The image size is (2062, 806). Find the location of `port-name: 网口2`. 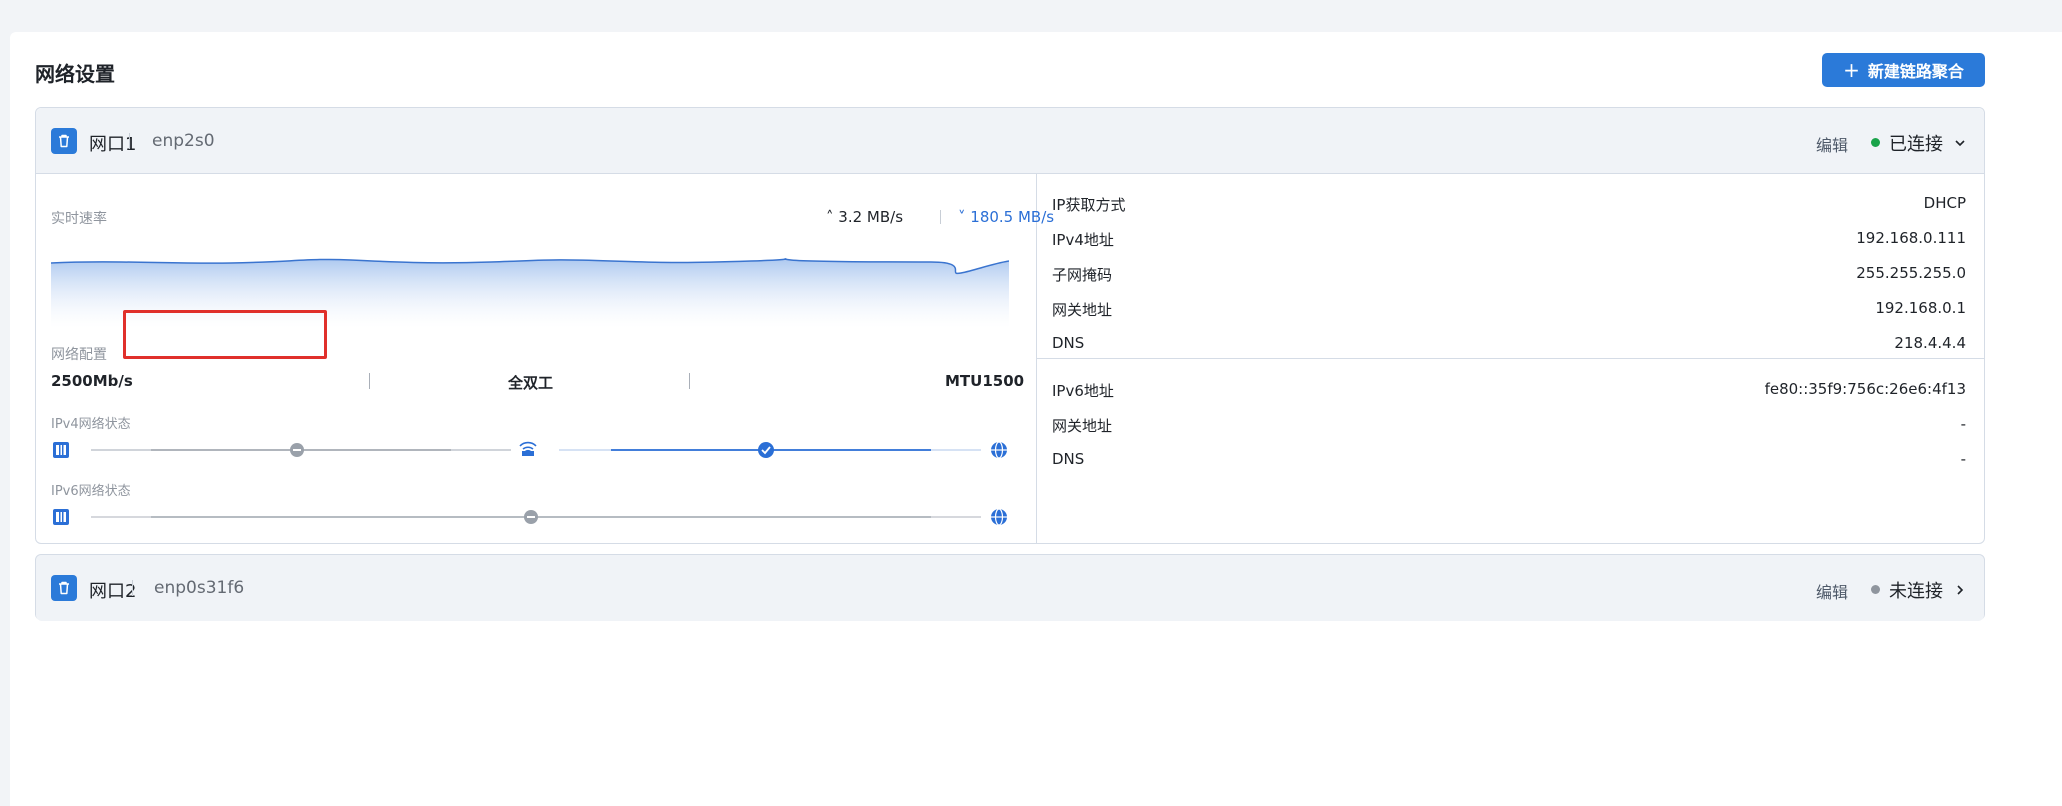

port-name: 网口2 is located at coordinates (113, 591).